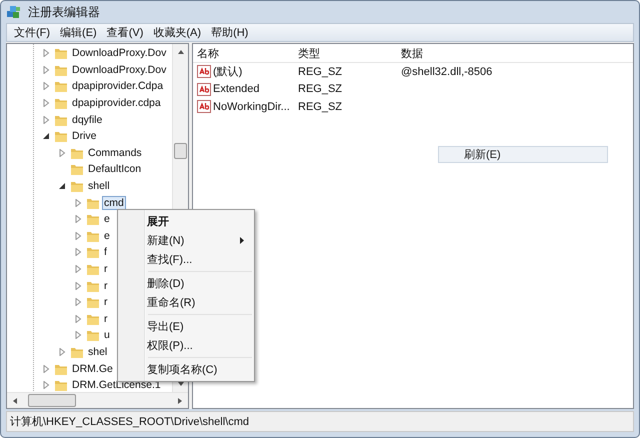  What do you see at coordinates (227, 72) in the screenshot?
I see `table-cell-text: (默认)` at bounding box center [227, 72].